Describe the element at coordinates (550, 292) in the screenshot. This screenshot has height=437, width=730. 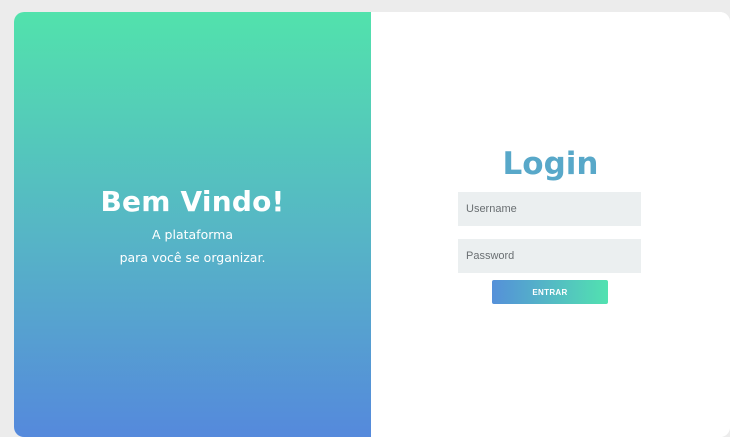
I see `enter-button: ENTRAR` at that location.